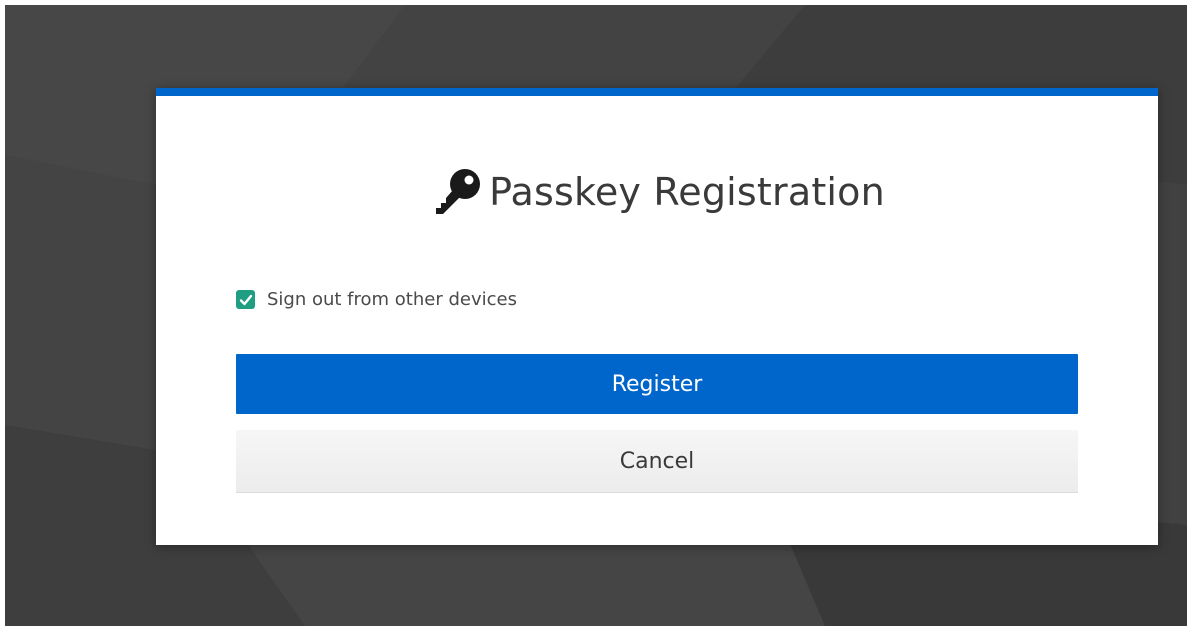 This screenshot has width=1187, height=630. Describe the element at coordinates (392, 299) in the screenshot. I see `sign-out-label: Sign out from other devices` at that location.